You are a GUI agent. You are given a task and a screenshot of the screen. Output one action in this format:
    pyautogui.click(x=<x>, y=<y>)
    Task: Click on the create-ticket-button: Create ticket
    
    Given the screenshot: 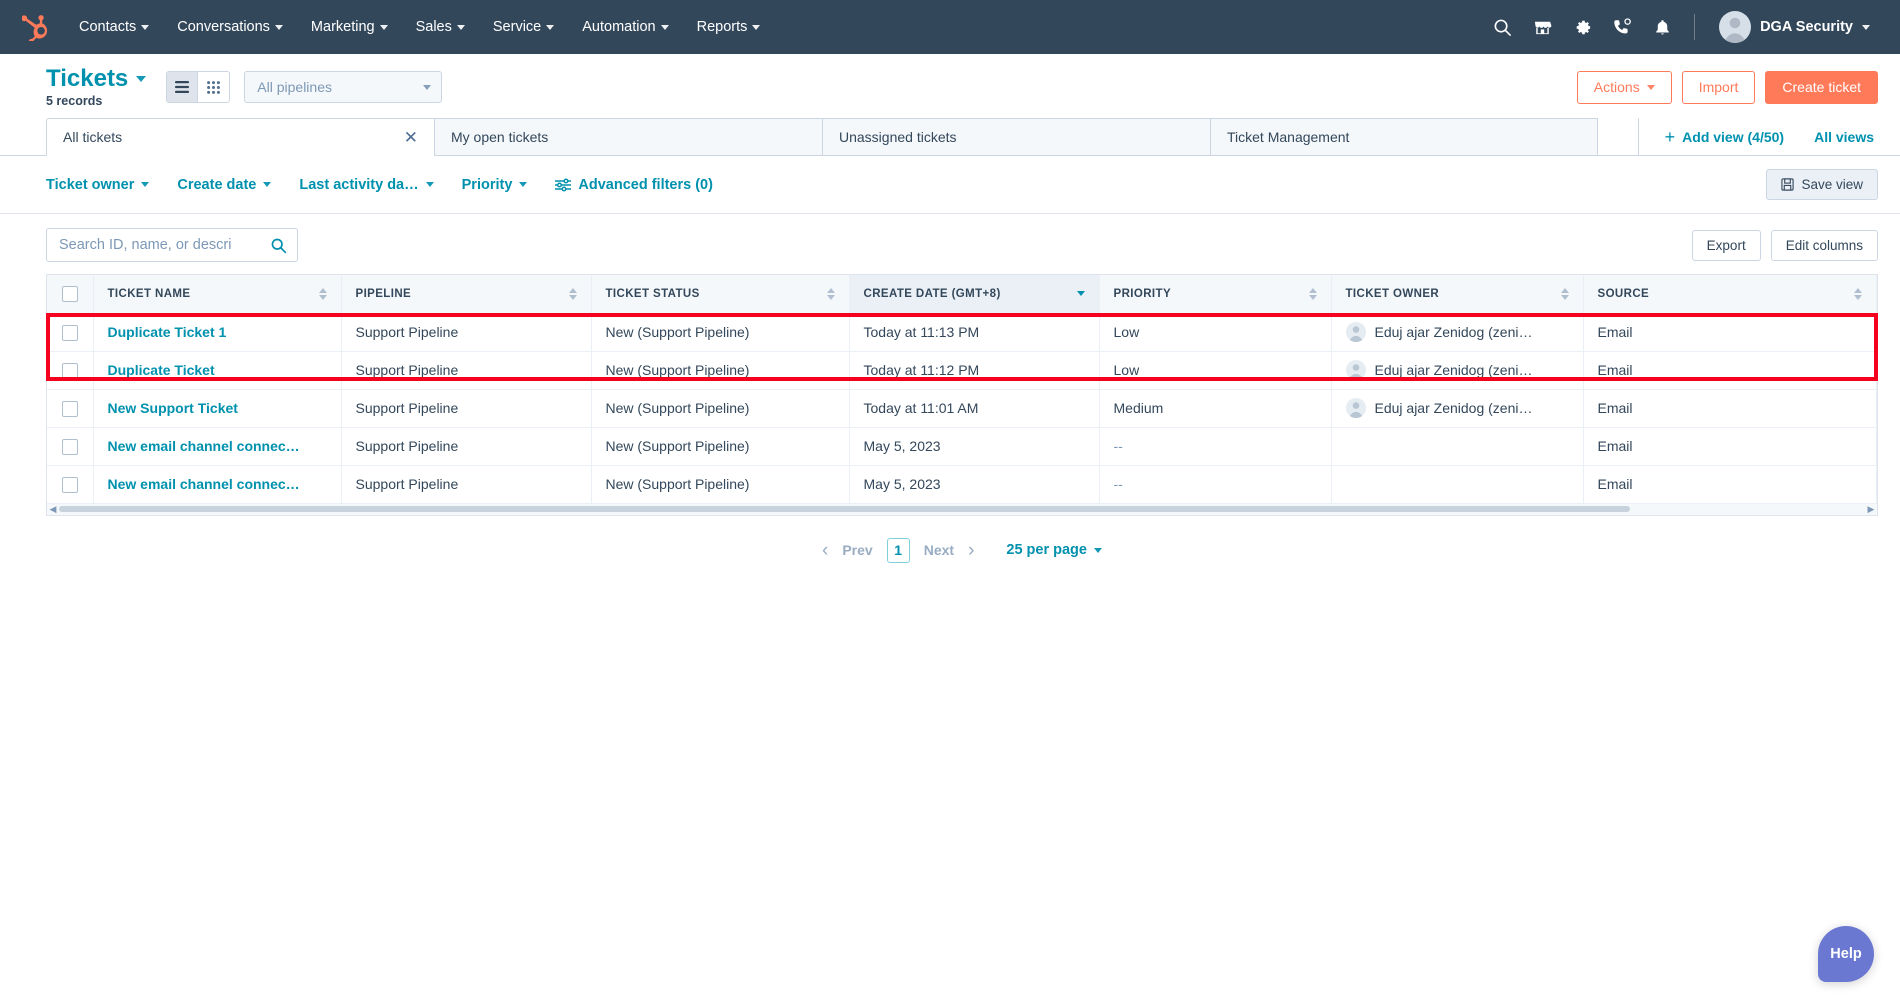 What is the action you would take?
    pyautogui.click(x=1821, y=87)
    